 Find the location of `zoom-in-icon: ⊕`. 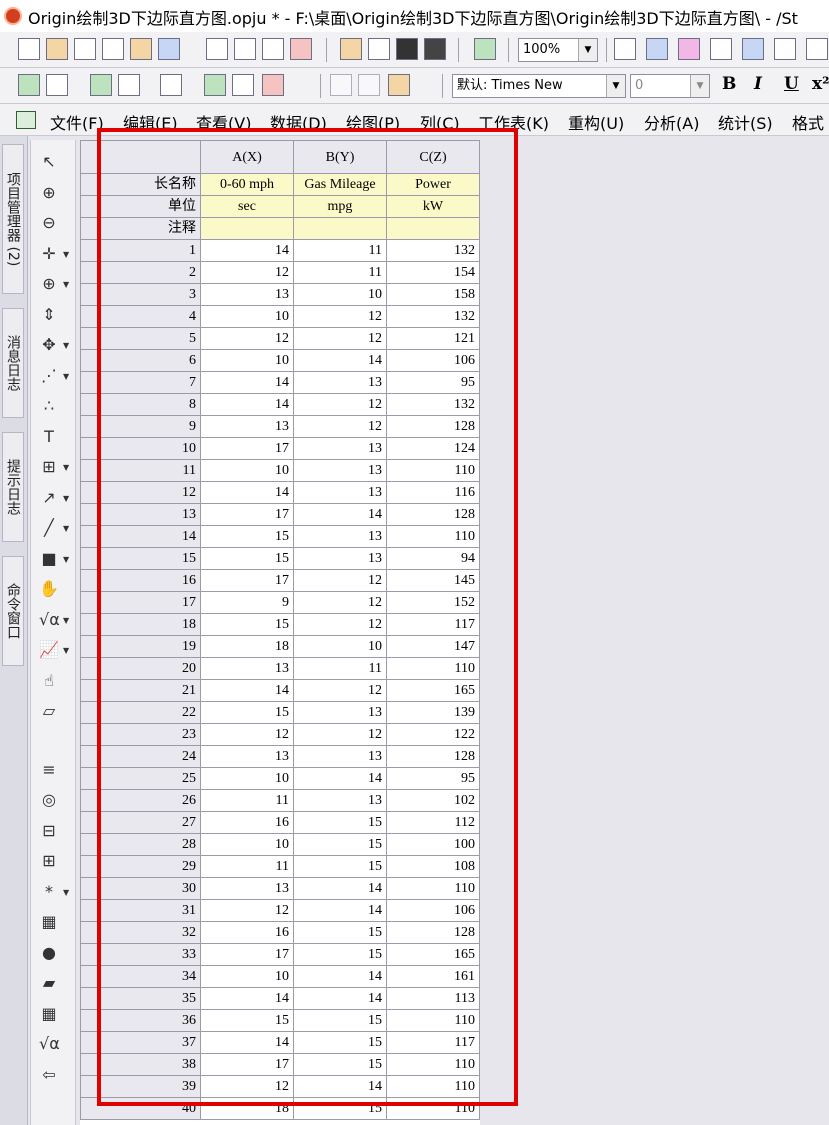

zoom-in-icon: ⊕ is located at coordinates (49, 193).